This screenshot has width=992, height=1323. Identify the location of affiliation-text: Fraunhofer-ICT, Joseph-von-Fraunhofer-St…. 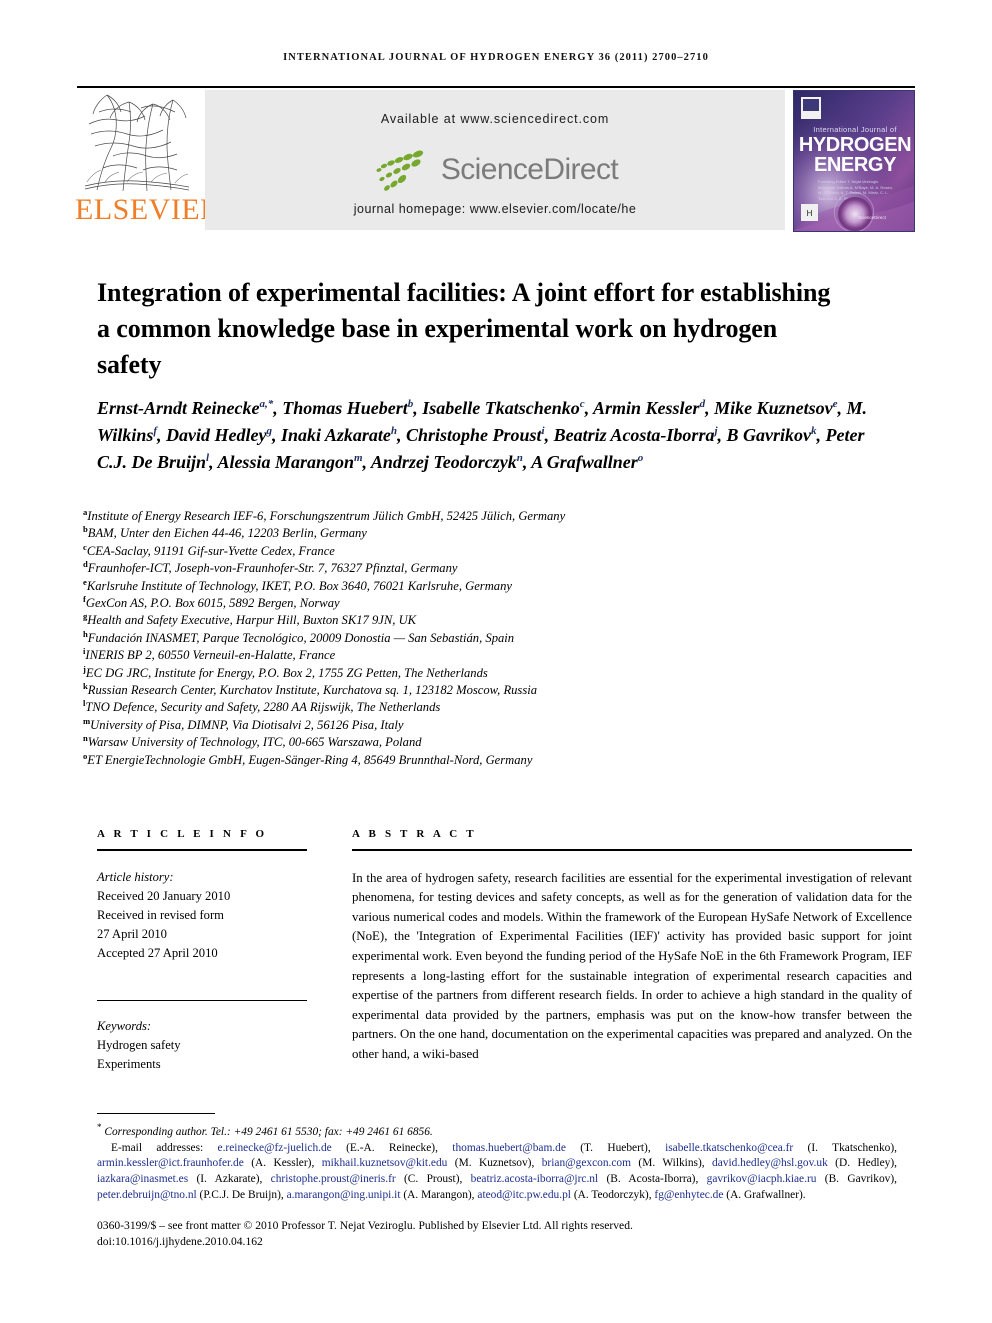
(272, 568).